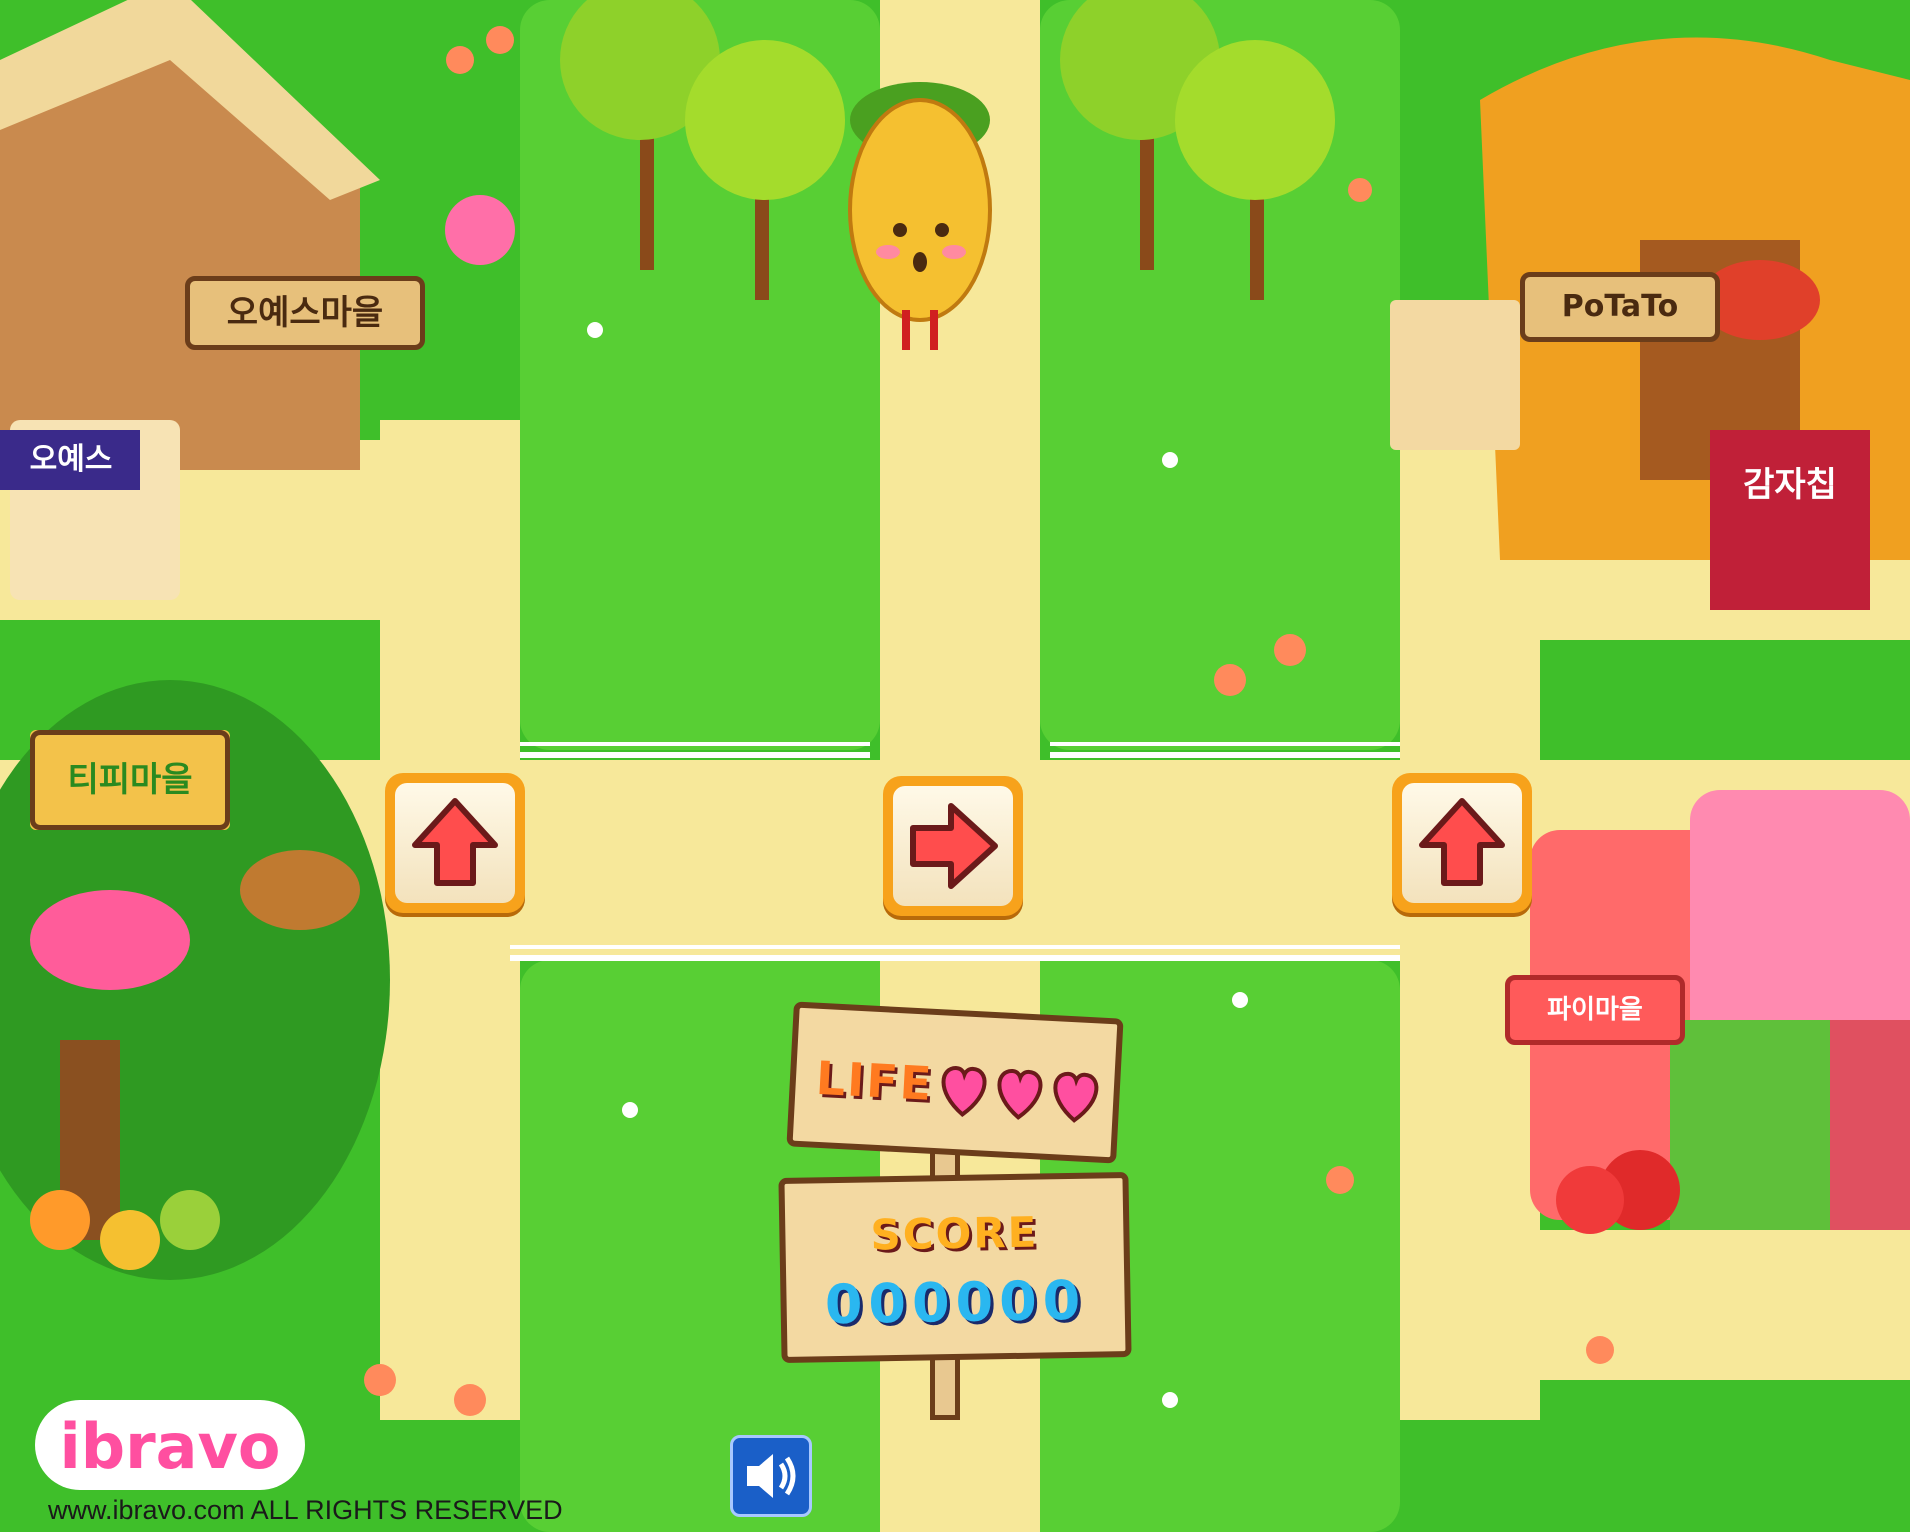 The image size is (1910, 1532). I want to click on score-value: 000000, so click(955, 1302).